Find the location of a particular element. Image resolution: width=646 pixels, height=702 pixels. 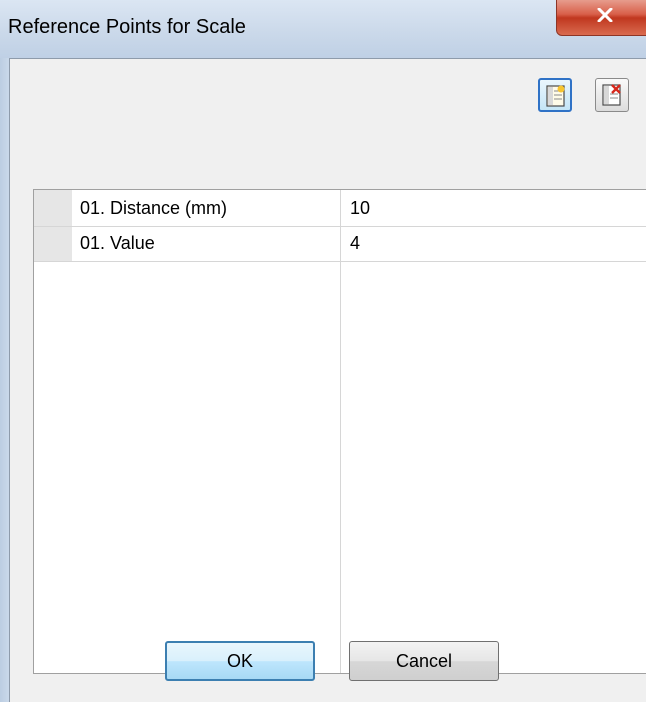

close-icon is located at coordinates (605, 15).